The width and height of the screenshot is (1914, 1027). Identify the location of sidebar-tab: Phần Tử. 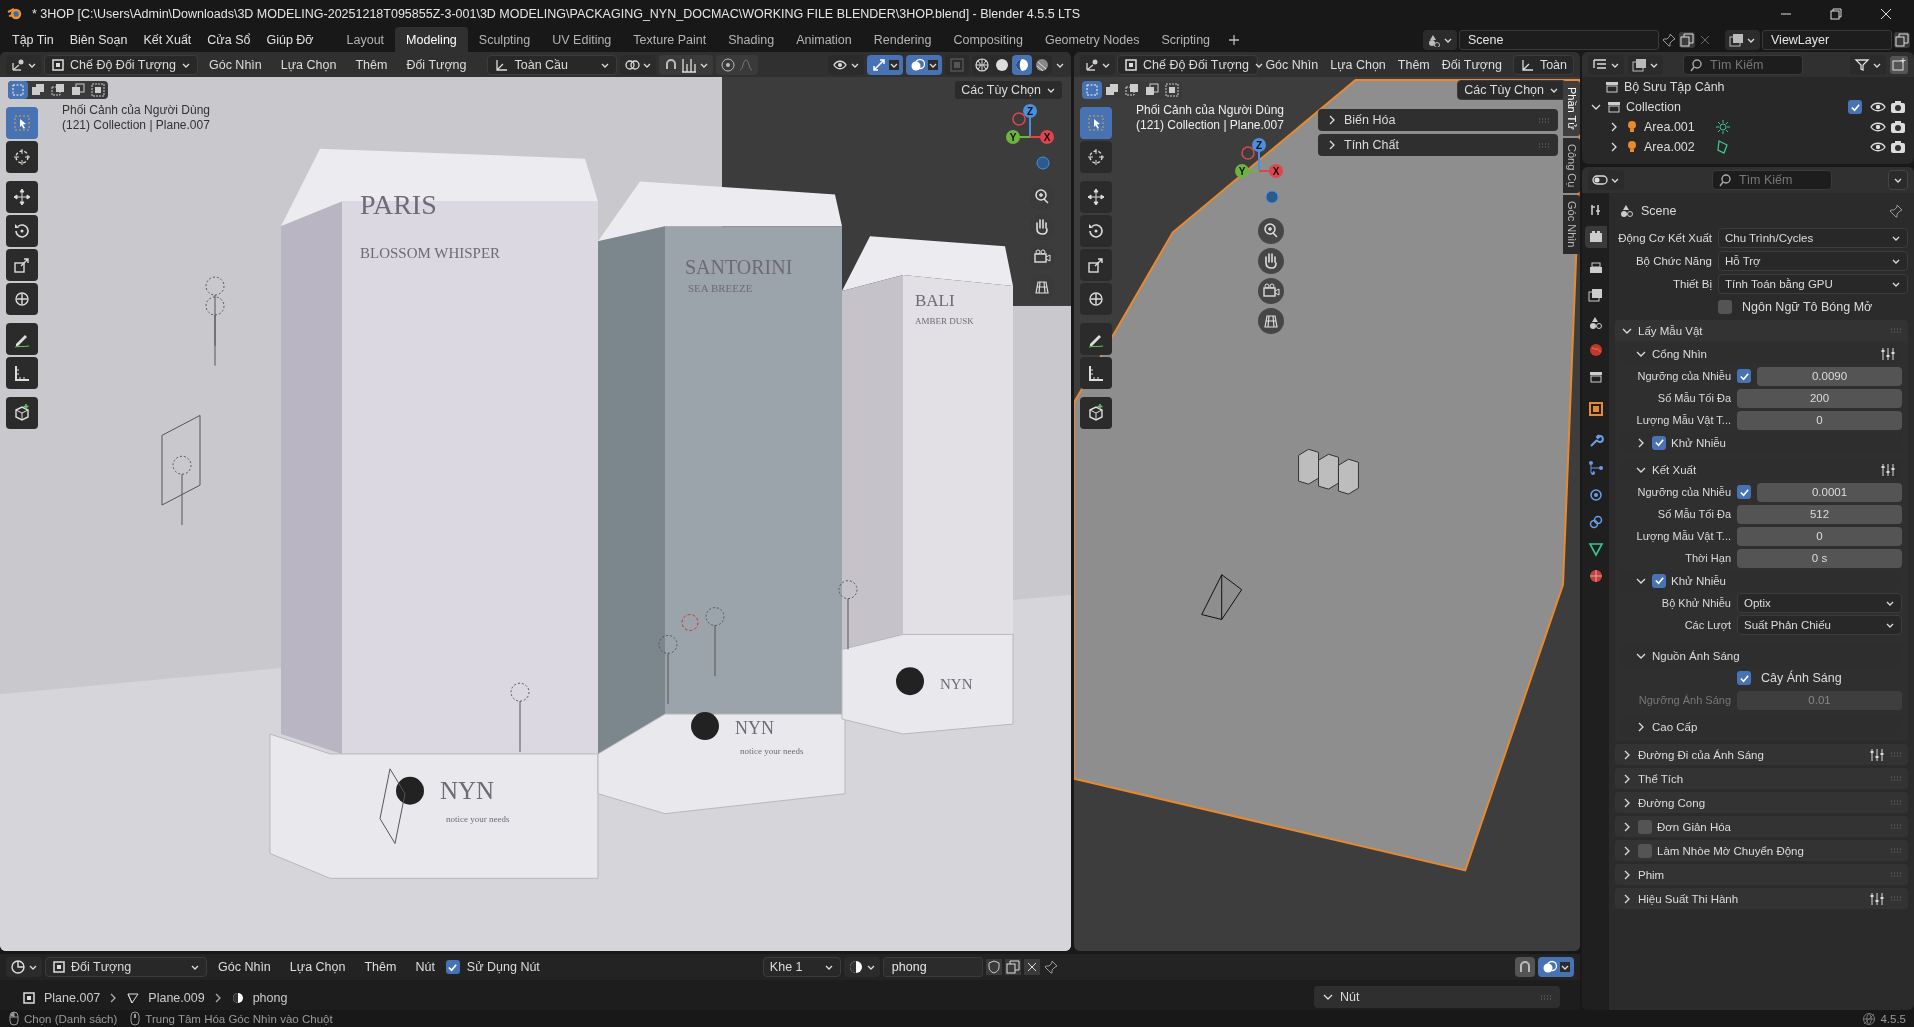
(1571, 108).